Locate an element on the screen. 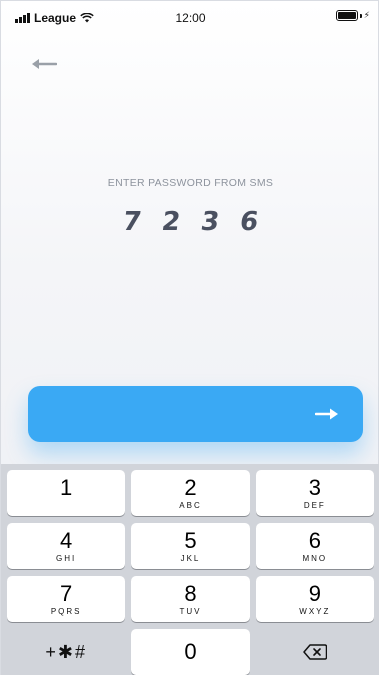  key-9: 9 WXYZ is located at coordinates (314, 599).